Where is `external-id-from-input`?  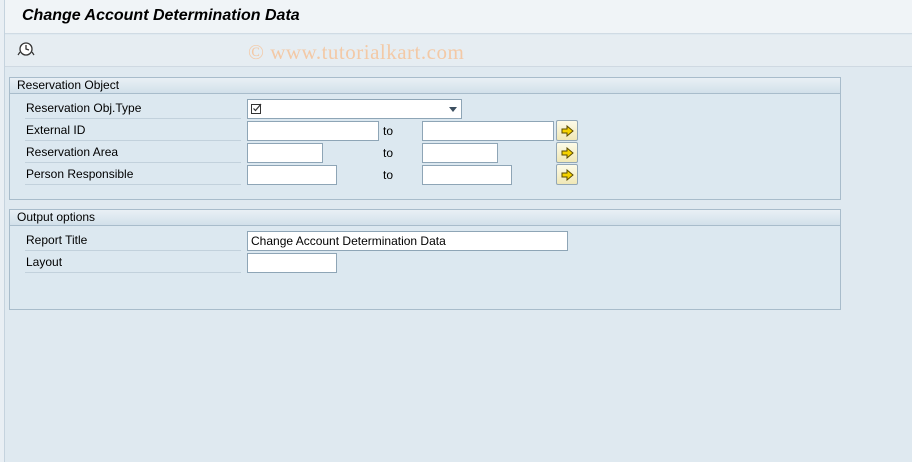 external-id-from-input is located at coordinates (313, 131).